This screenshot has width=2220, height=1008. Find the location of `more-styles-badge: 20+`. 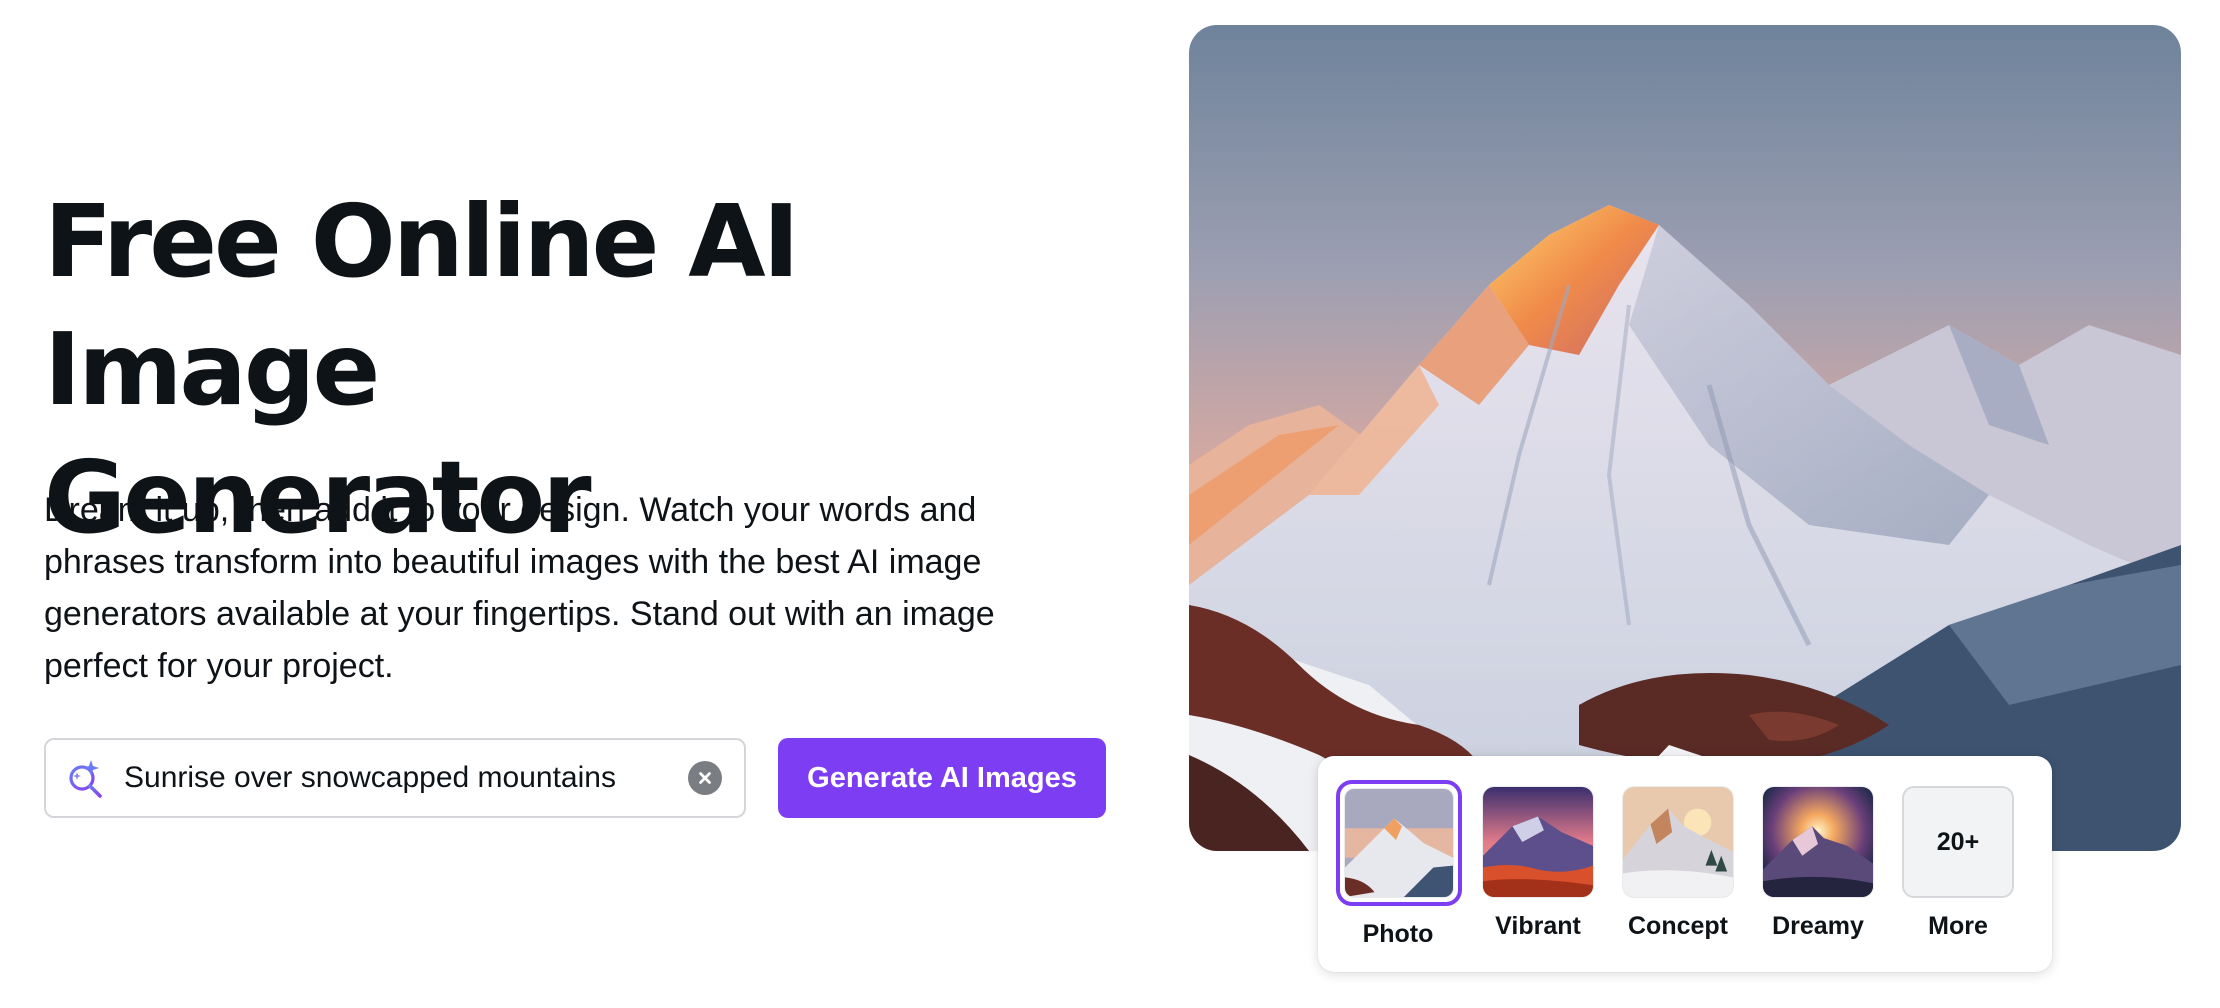

more-styles-badge: 20+ is located at coordinates (1958, 842).